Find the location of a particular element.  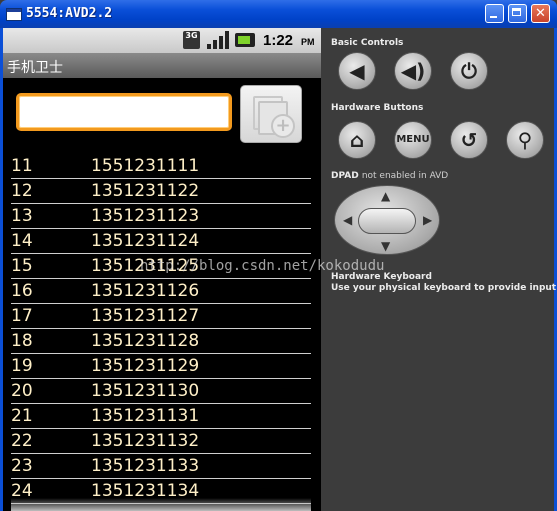

search-button: ⚲ is located at coordinates (525, 140).